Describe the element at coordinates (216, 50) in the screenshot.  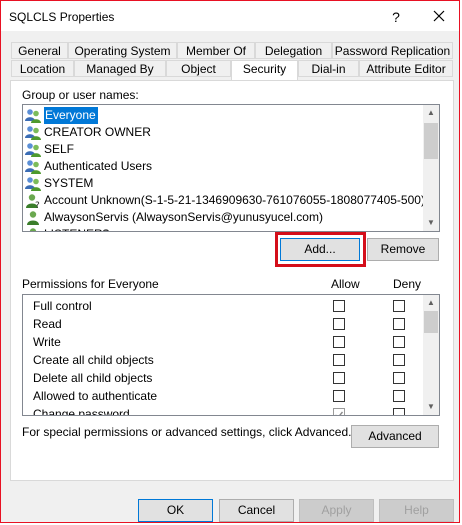
I see `tab-member-of: Member Of` at that location.